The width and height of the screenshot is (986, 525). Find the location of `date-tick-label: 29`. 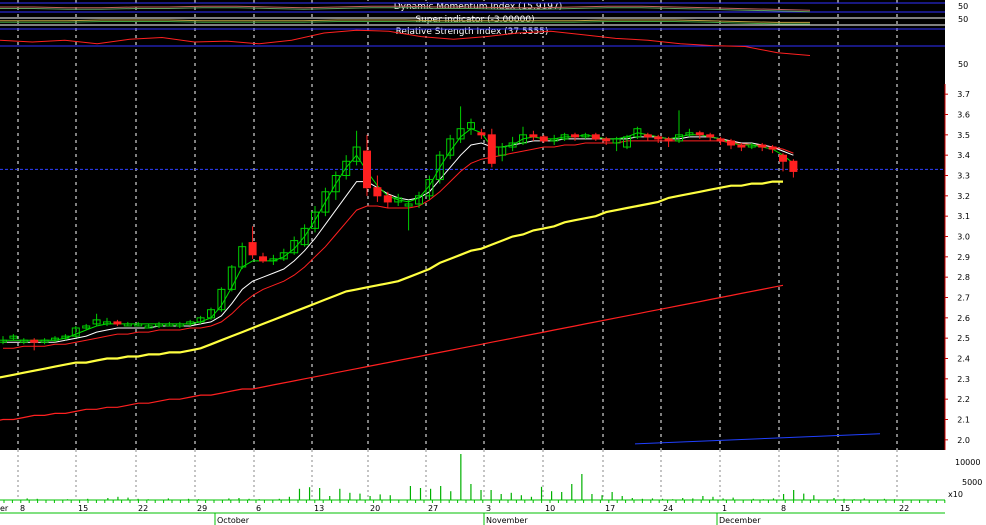

date-tick-label: 29 is located at coordinates (202, 508).